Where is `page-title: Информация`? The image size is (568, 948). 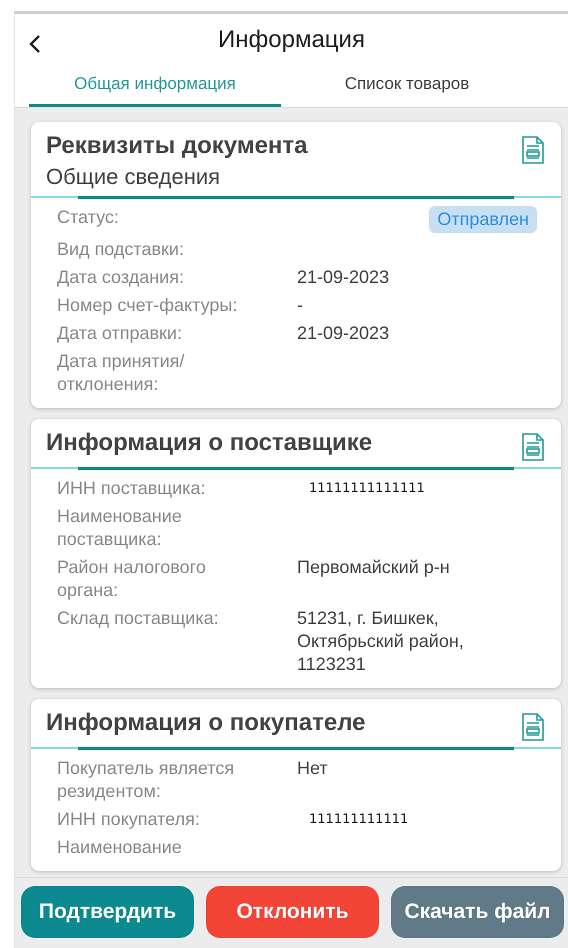
page-title: Информация is located at coordinates (291, 40).